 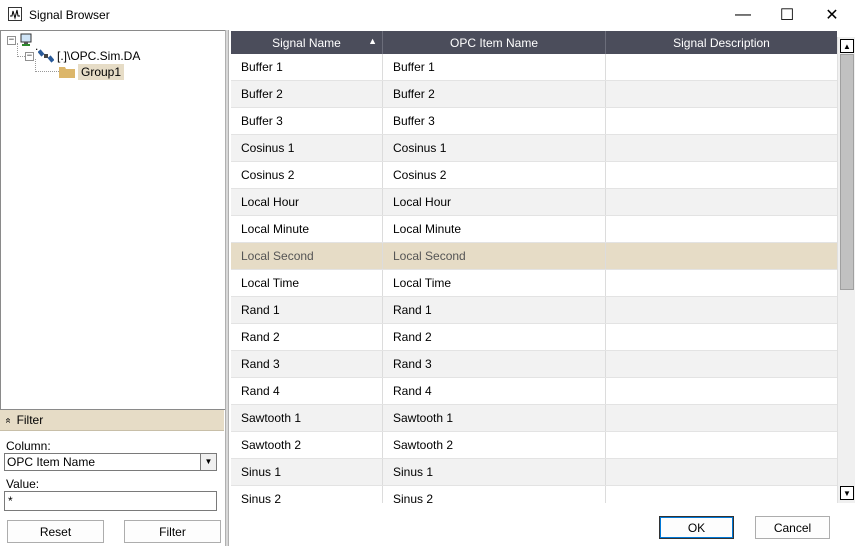 I want to click on panel-splitter, so click(x=227, y=288).